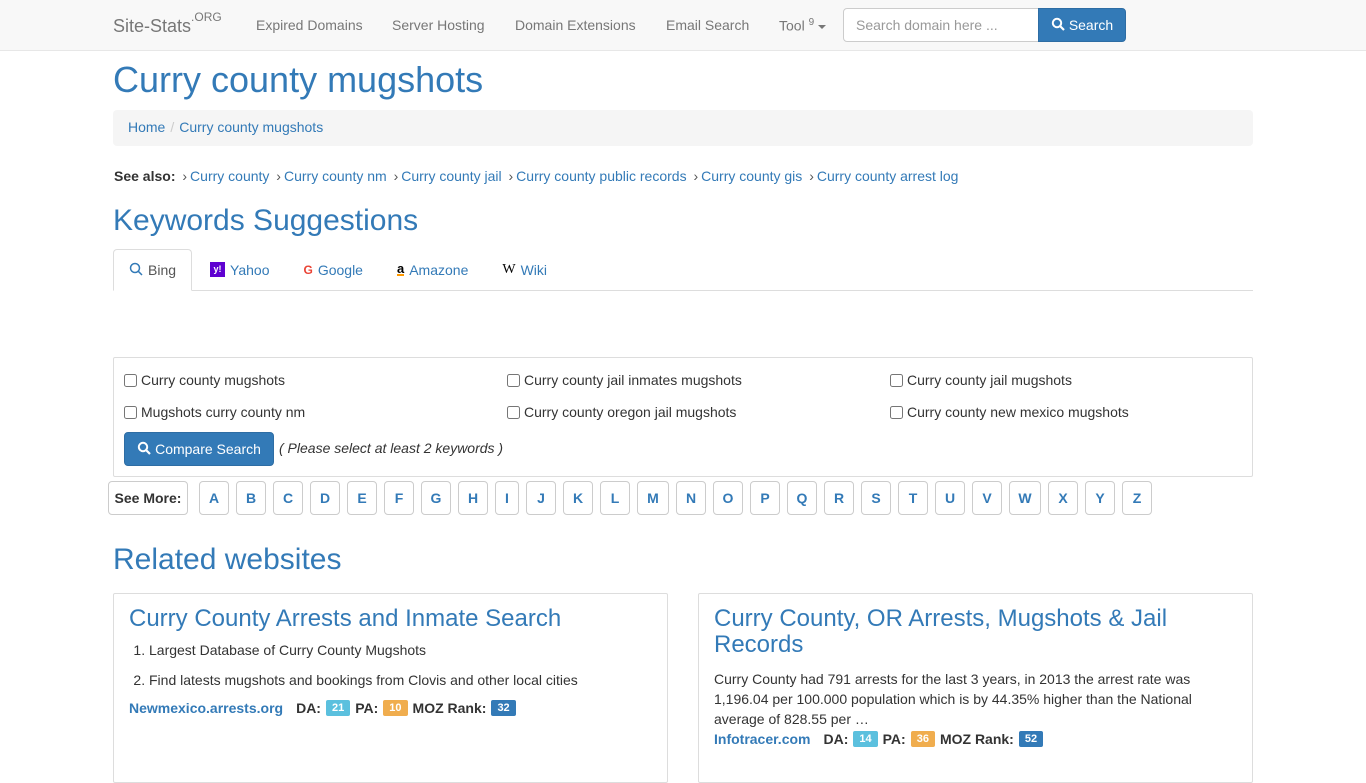 Image resolution: width=1366 pixels, height=783 pixels. I want to click on keyword-label: Mugshots curry county nm, so click(223, 412).